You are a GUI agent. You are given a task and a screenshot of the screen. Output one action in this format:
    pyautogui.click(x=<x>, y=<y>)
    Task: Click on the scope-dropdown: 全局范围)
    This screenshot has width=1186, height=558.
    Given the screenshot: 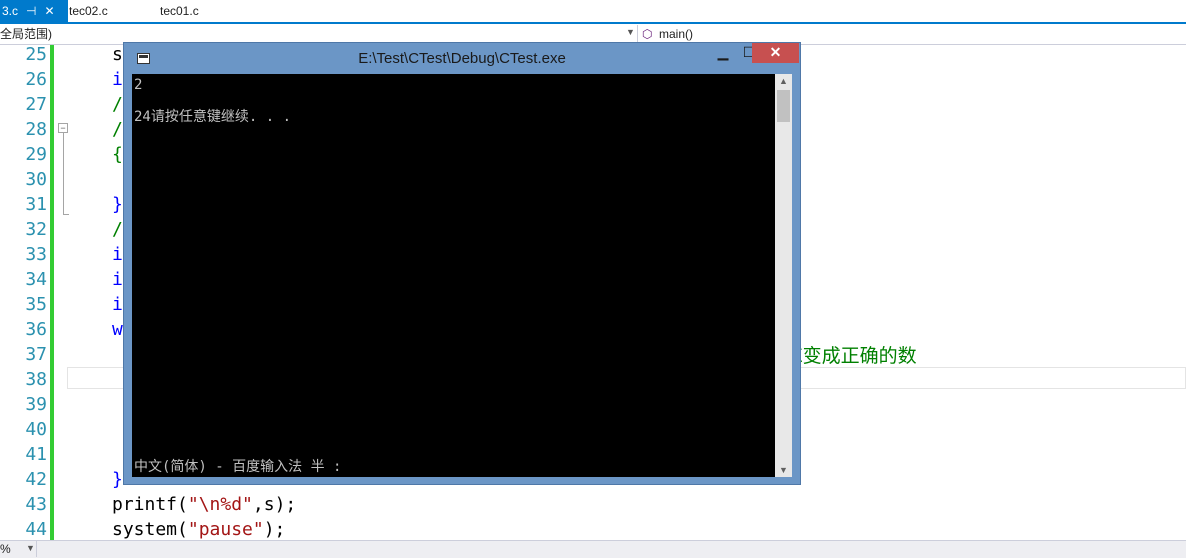 What is the action you would take?
    pyautogui.click(x=26, y=34)
    